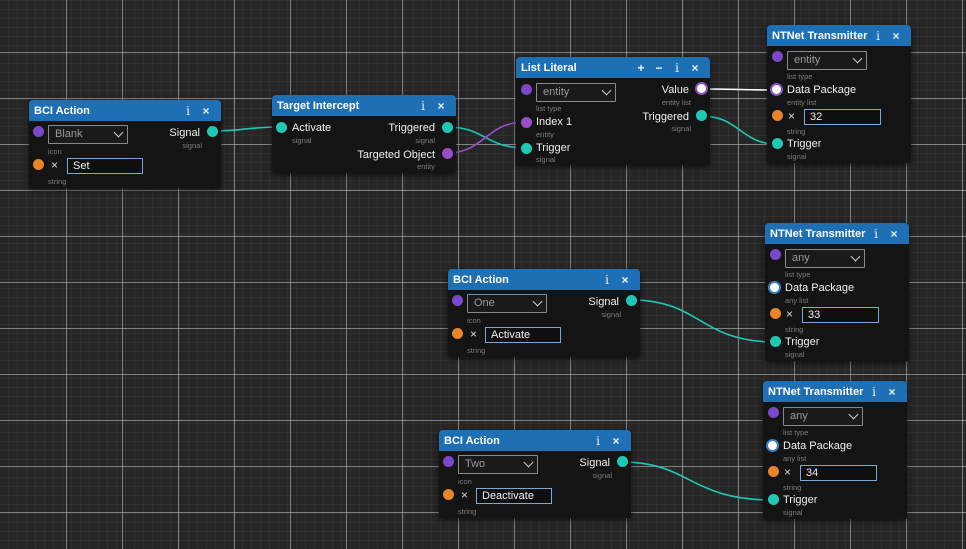  I want to click on wire-intercept-object-to-list-index, so click(486, 137).